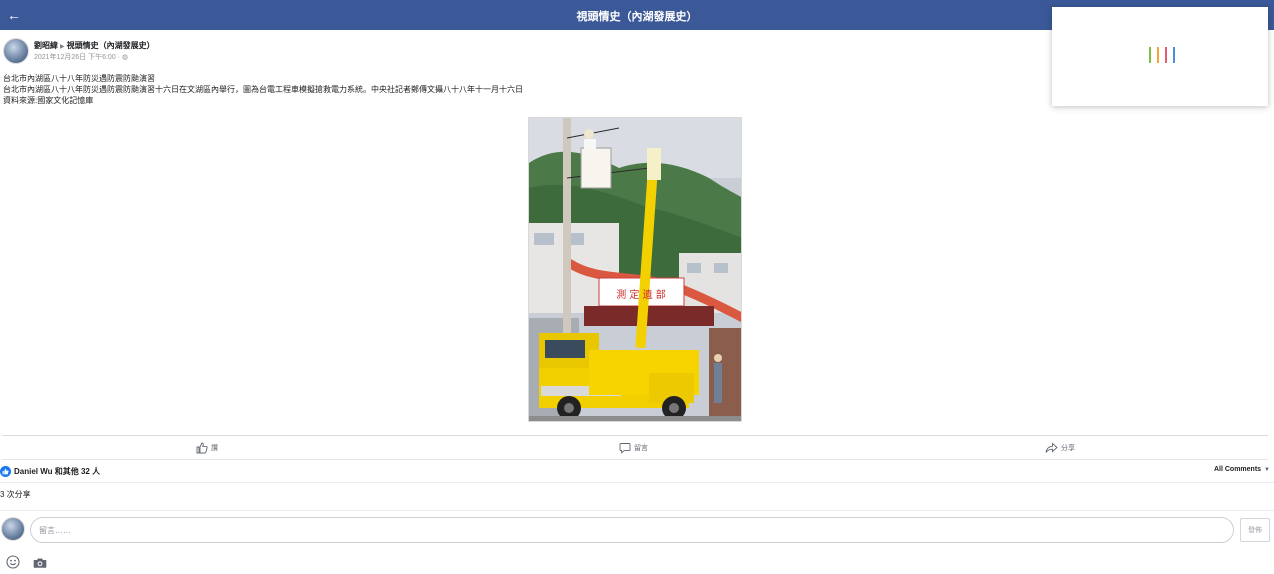 The width and height of the screenshot is (1274, 574). I want to click on post-timestamp: 2021年12月26日 下午6:00 · ◍, so click(81, 57).